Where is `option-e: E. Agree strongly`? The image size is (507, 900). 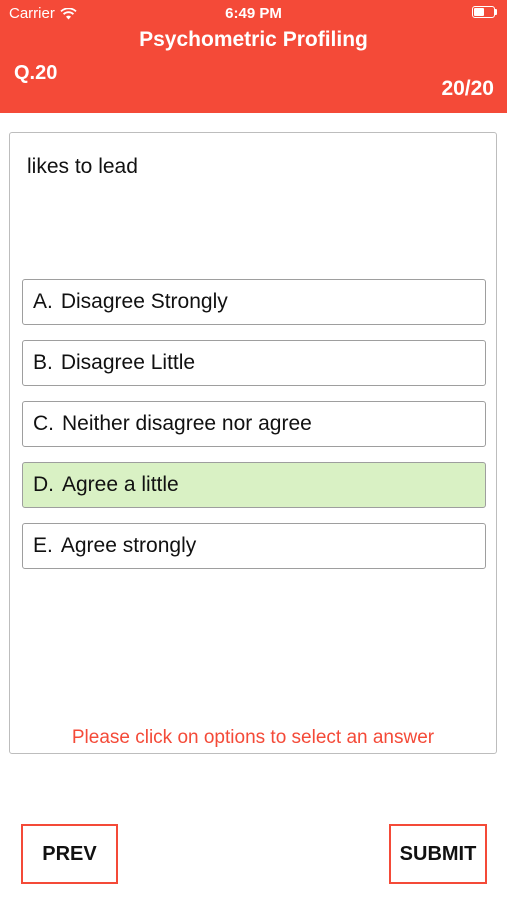
option-e: E. Agree strongly is located at coordinates (254, 546).